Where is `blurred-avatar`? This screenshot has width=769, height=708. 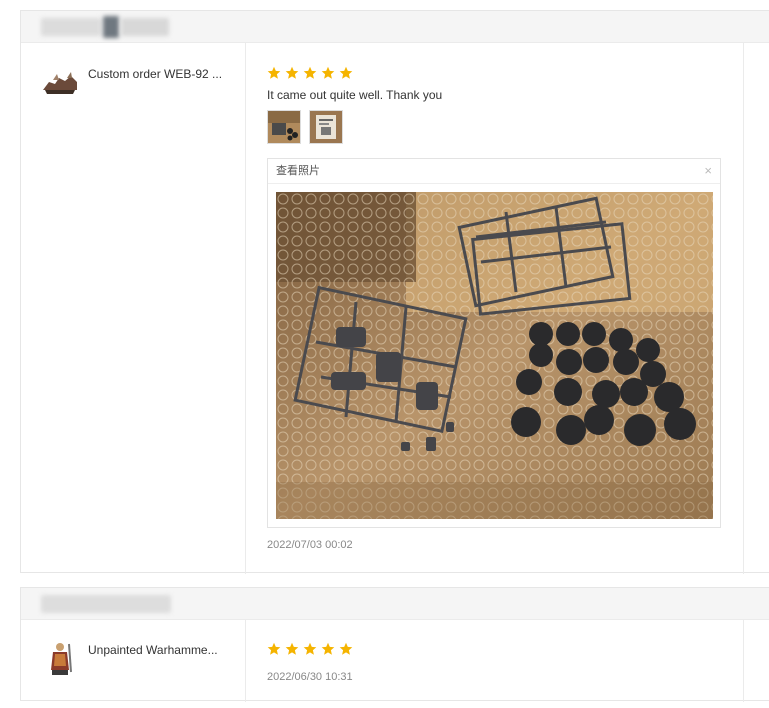 blurred-avatar is located at coordinates (111, 27).